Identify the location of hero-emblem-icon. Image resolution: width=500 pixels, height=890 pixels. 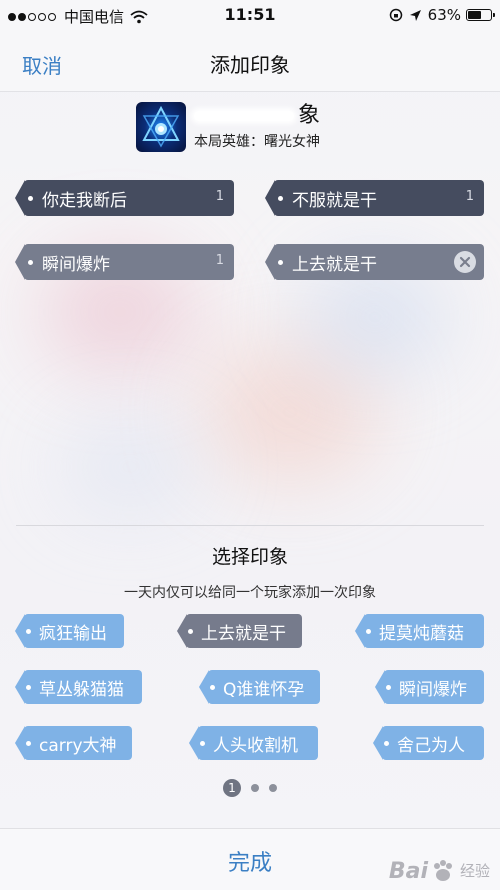
(161, 126).